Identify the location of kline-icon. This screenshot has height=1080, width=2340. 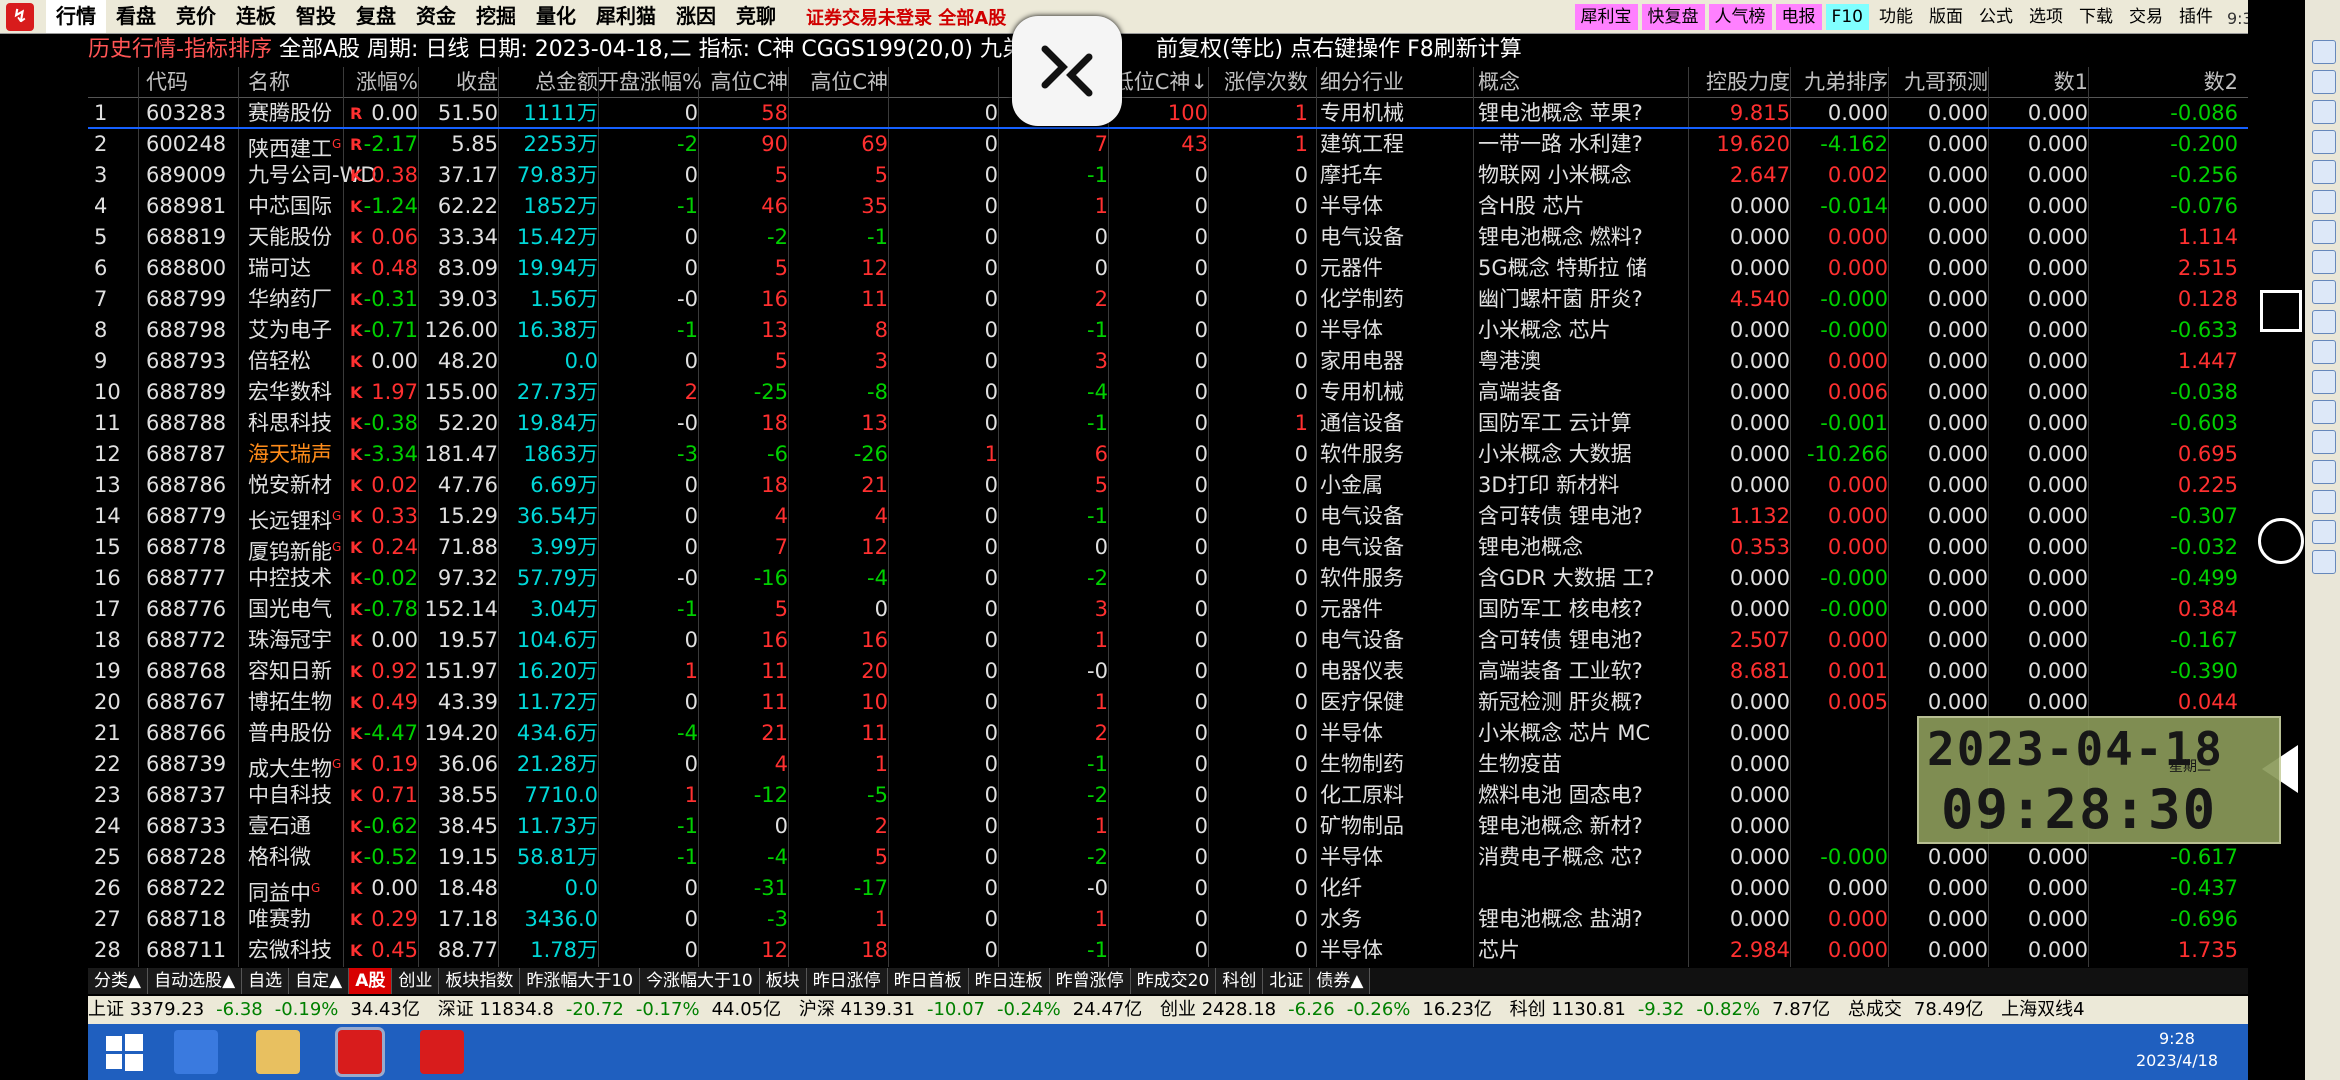
(2324, 172).